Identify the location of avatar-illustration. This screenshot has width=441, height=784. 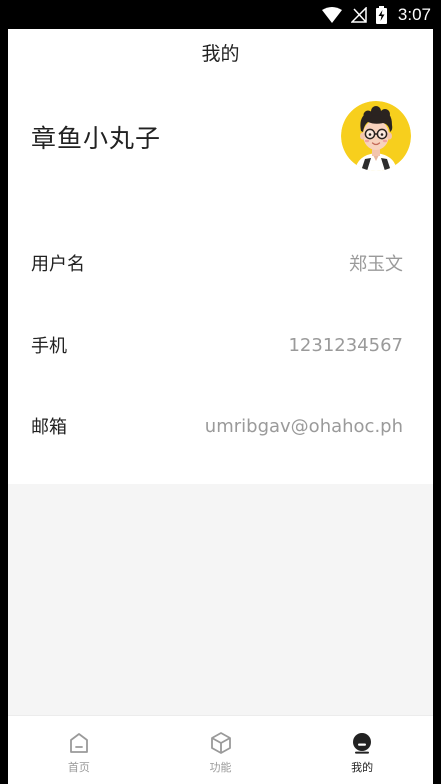
(376, 136).